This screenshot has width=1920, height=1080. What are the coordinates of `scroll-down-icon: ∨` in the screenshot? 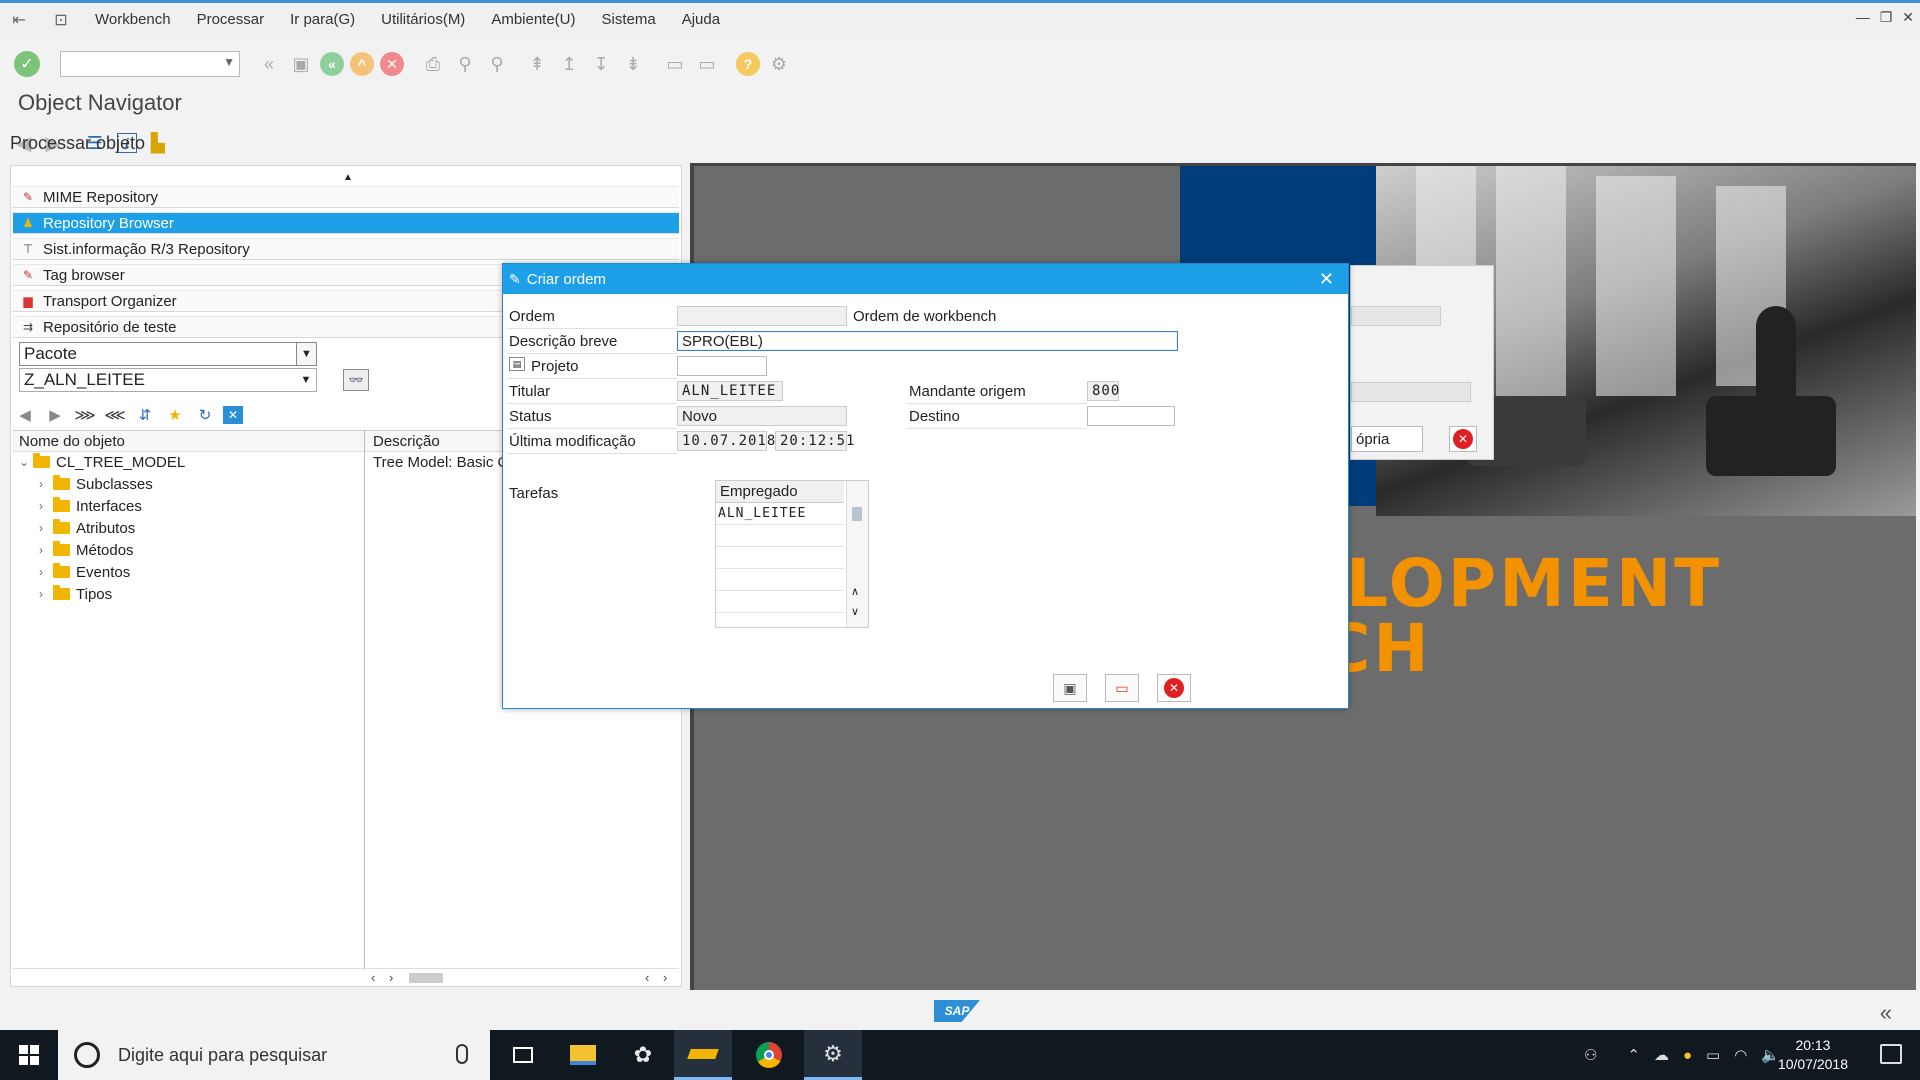 It's located at (855, 611).